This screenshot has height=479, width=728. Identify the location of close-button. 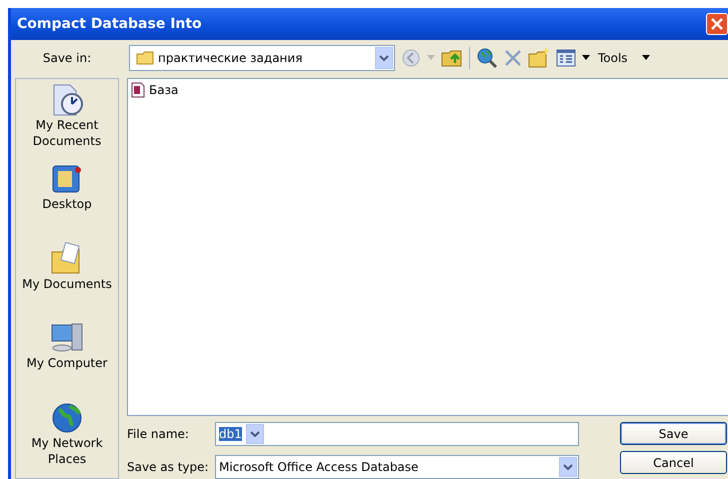
(717, 24).